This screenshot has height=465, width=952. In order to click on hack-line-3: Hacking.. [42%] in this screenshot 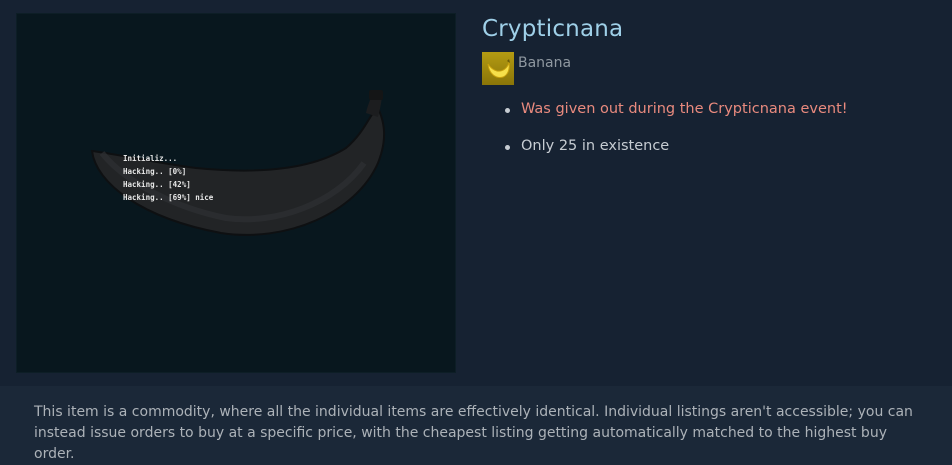, I will do `click(157, 184)`.